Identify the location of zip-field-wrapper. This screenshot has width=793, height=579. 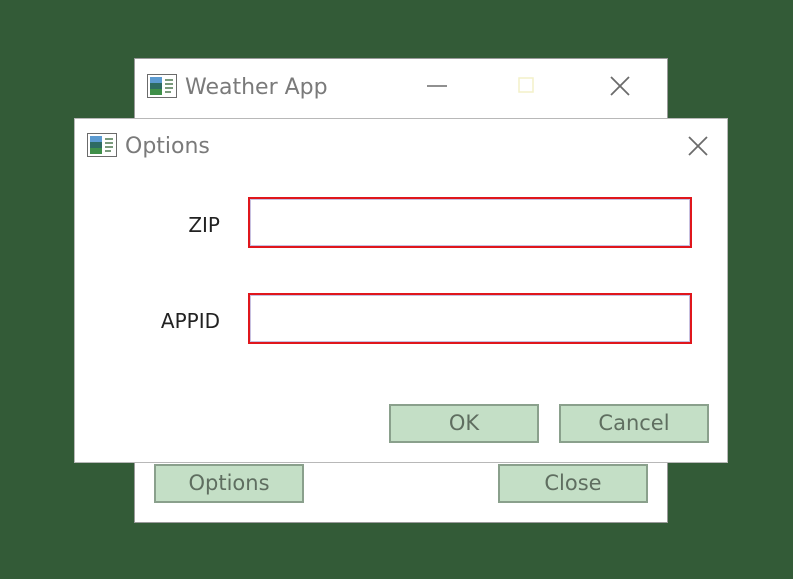
(470, 222).